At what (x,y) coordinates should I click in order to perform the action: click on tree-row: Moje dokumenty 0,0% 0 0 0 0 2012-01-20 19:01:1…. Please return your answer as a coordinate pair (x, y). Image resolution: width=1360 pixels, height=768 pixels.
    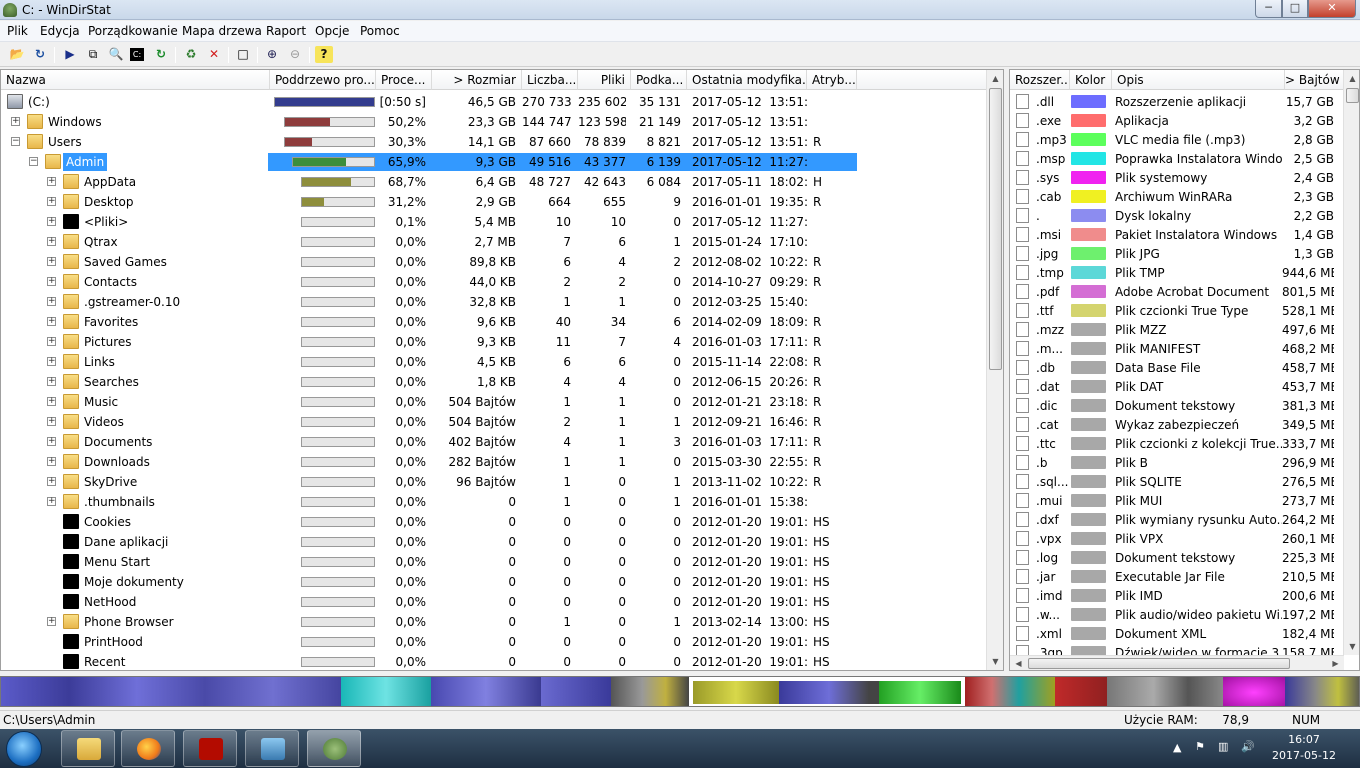
    Looking at the image, I should click on (494, 582).